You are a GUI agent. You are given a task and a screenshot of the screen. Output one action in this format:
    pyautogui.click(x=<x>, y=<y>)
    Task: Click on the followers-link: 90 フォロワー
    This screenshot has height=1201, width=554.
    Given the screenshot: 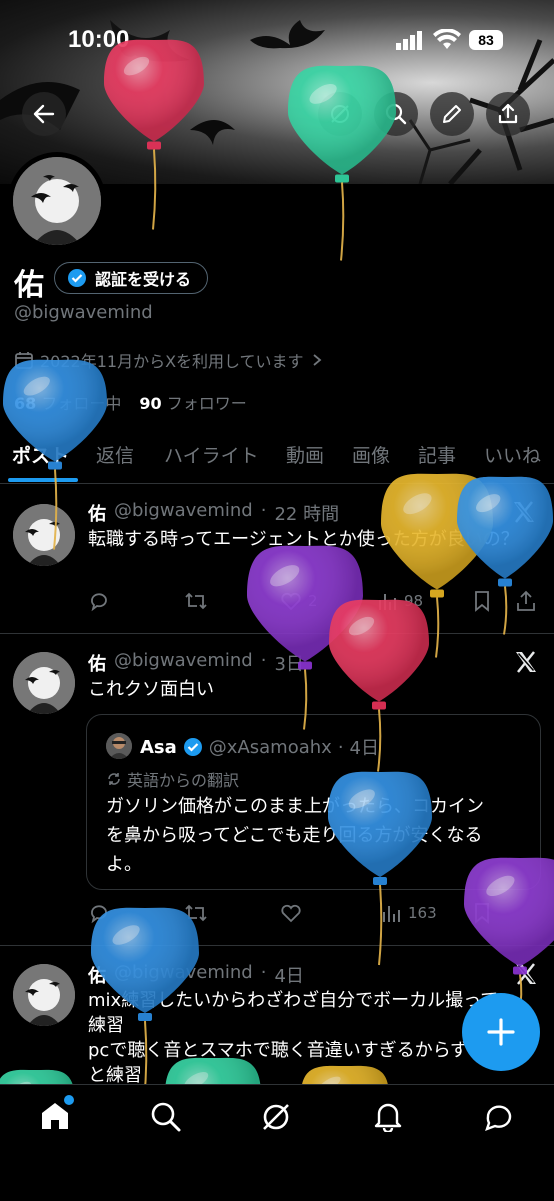 What is the action you would take?
    pyautogui.click(x=192, y=402)
    